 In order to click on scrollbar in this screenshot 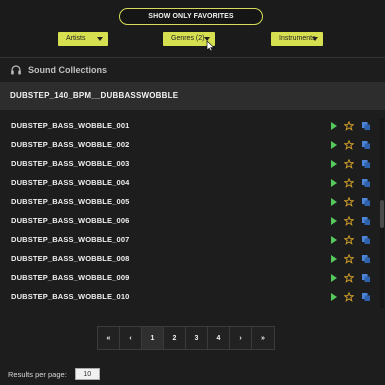, I will do `click(382, 213)`.